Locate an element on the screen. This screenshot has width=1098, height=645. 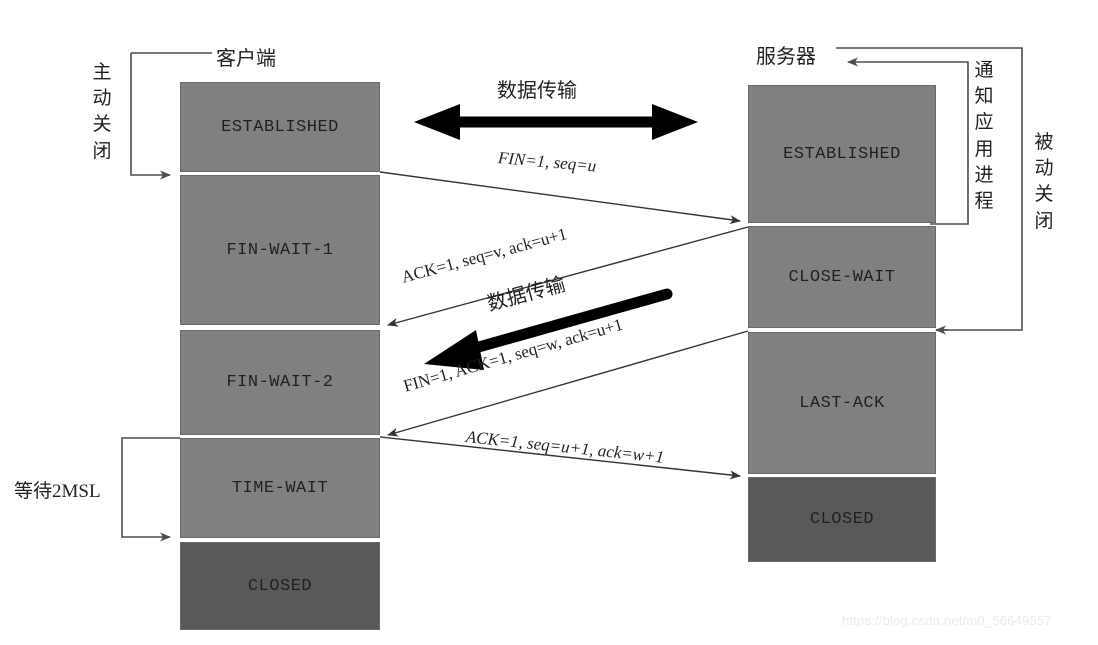
active-close-bracket is located at coordinates (150, 116).